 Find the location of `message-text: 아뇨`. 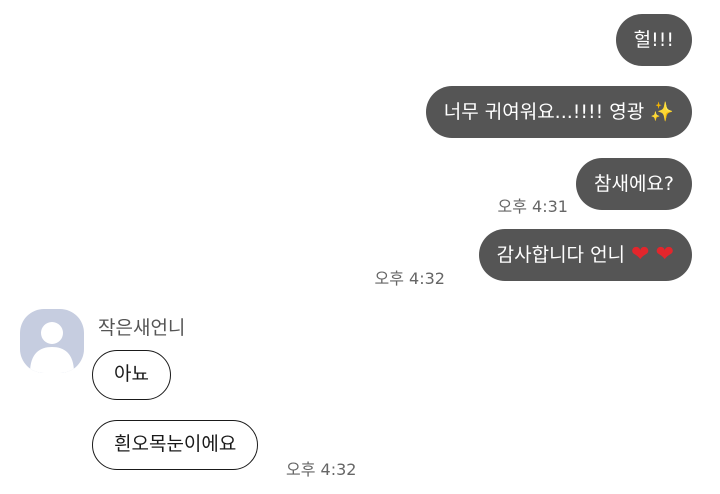

message-text: 아뇨 is located at coordinates (131, 374).